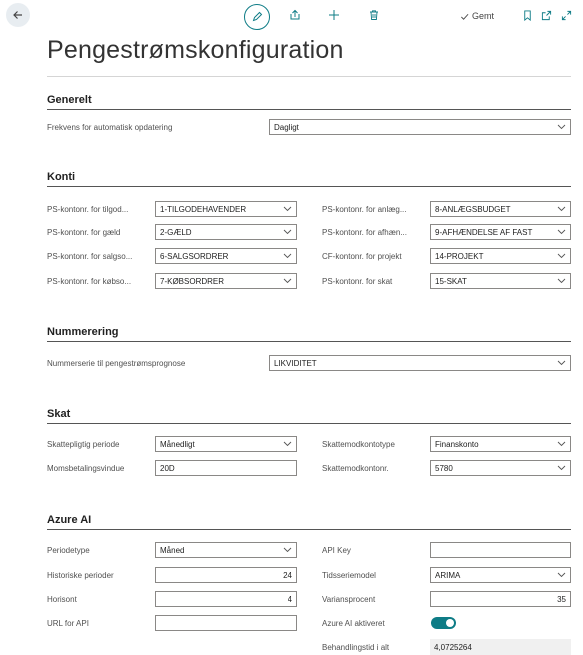 The width and height of the screenshot is (583, 655). What do you see at coordinates (226, 550) in the screenshot?
I see `period-type-select: Måned` at bounding box center [226, 550].